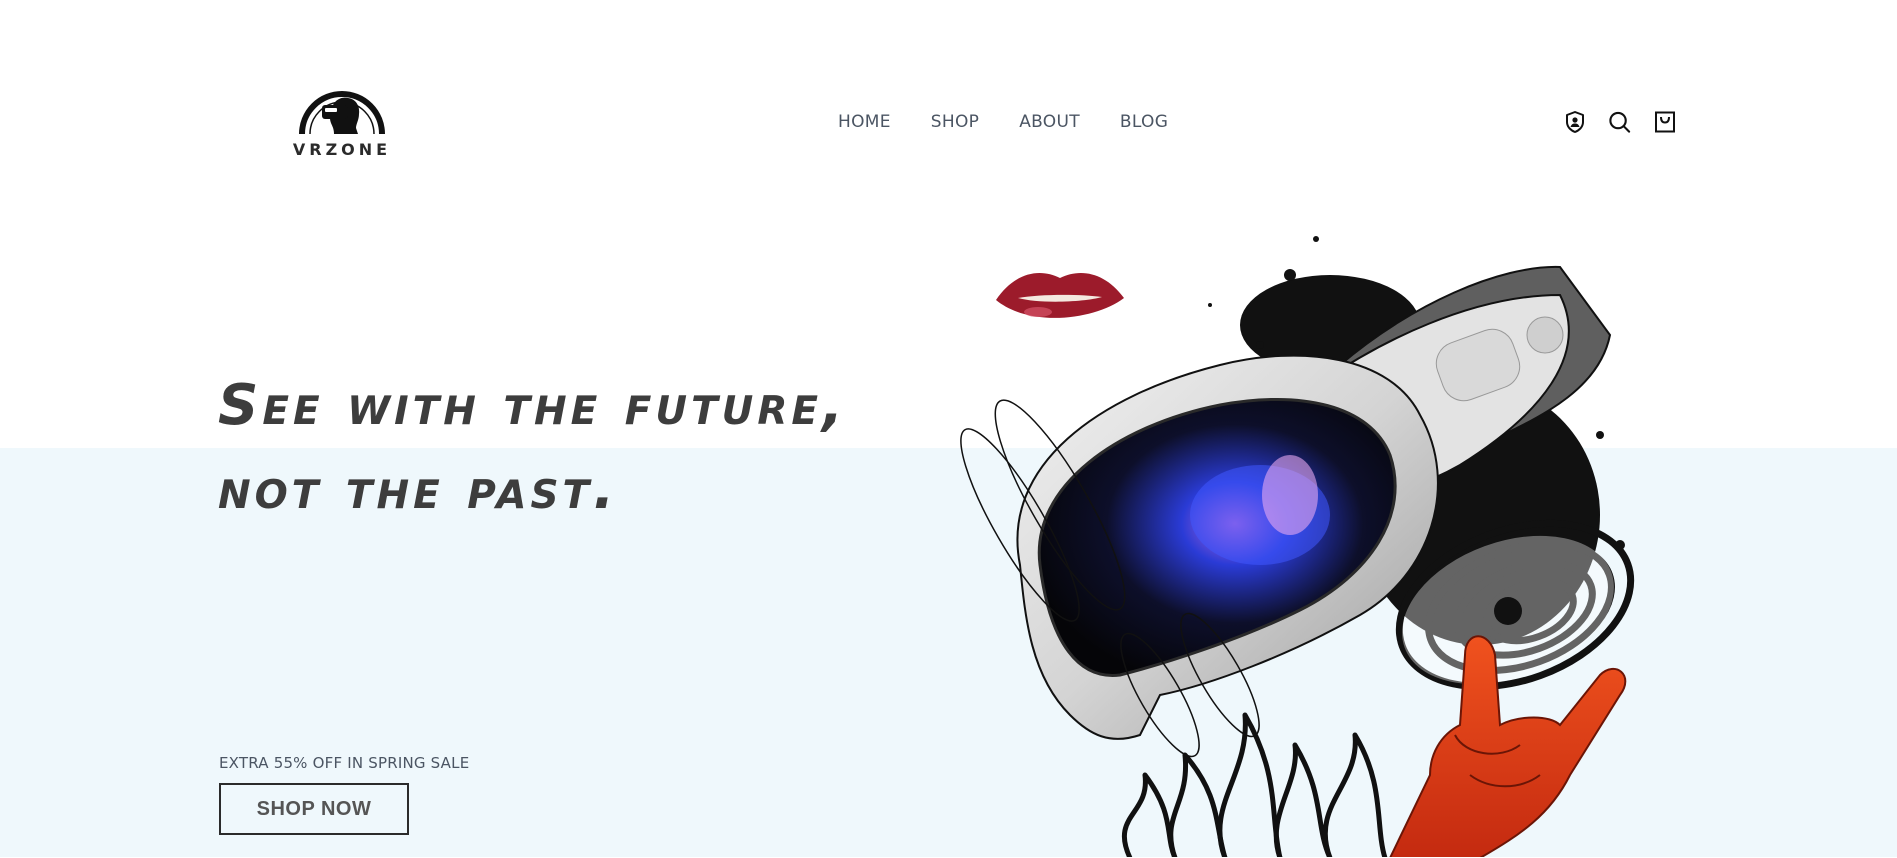  I want to click on nav-item-blog: BLOG, so click(1144, 122).